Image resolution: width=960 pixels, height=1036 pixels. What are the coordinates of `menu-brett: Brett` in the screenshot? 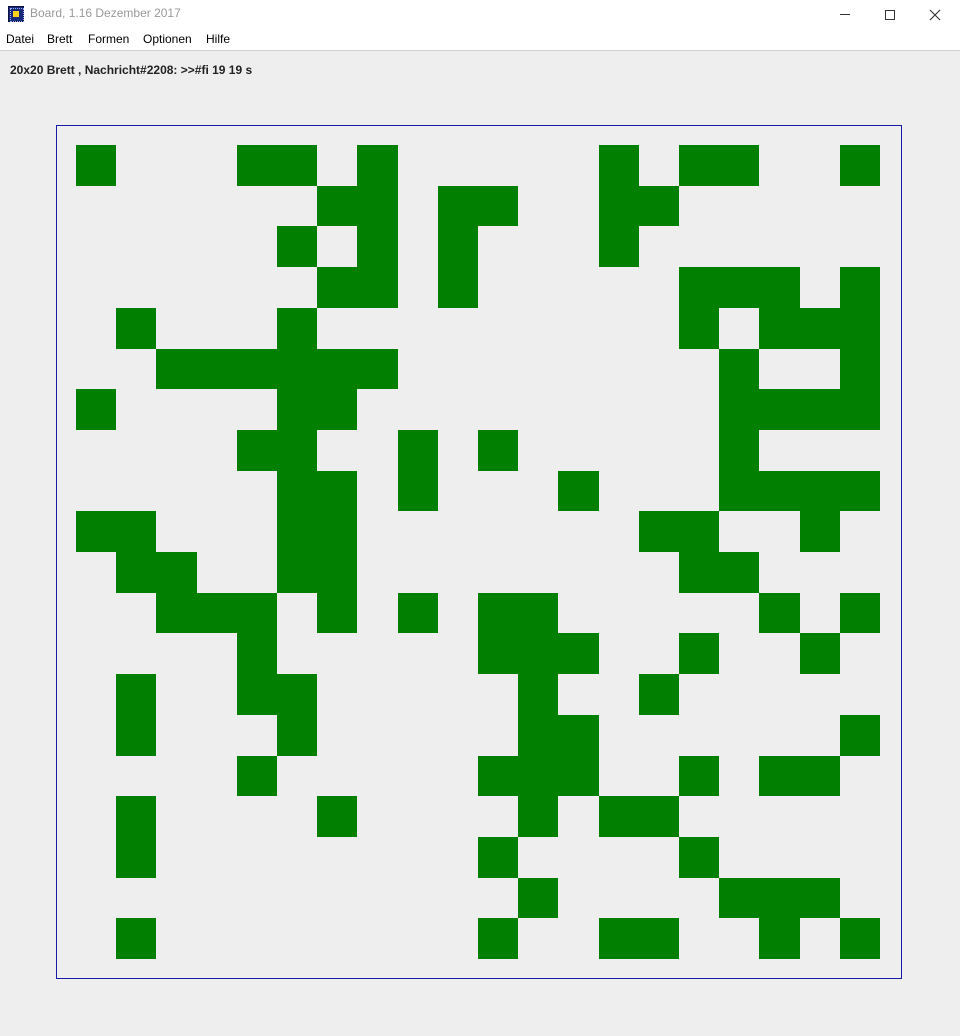 It's located at (59, 39).